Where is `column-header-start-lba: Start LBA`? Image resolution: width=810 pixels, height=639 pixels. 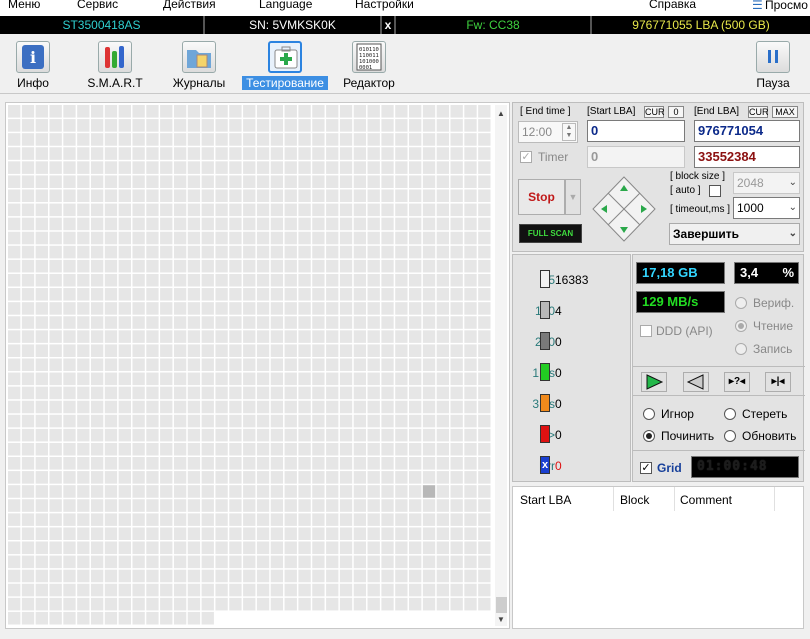 column-header-start-lba: Start LBA is located at coordinates (545, 500).